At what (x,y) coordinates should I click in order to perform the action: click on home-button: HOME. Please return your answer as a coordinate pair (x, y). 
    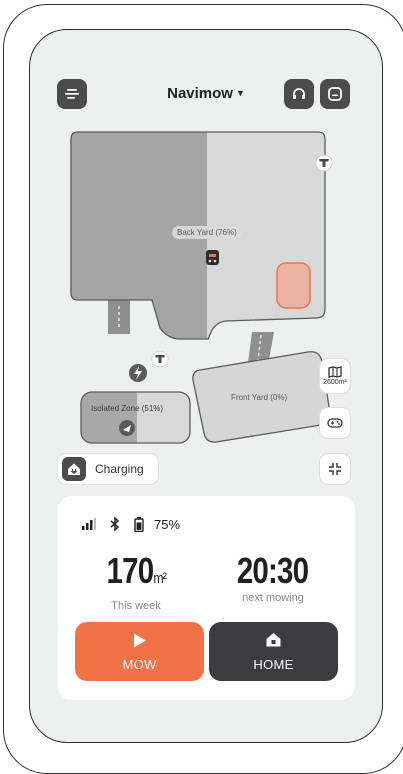
    Looking at the image, I should click on (273, 651).